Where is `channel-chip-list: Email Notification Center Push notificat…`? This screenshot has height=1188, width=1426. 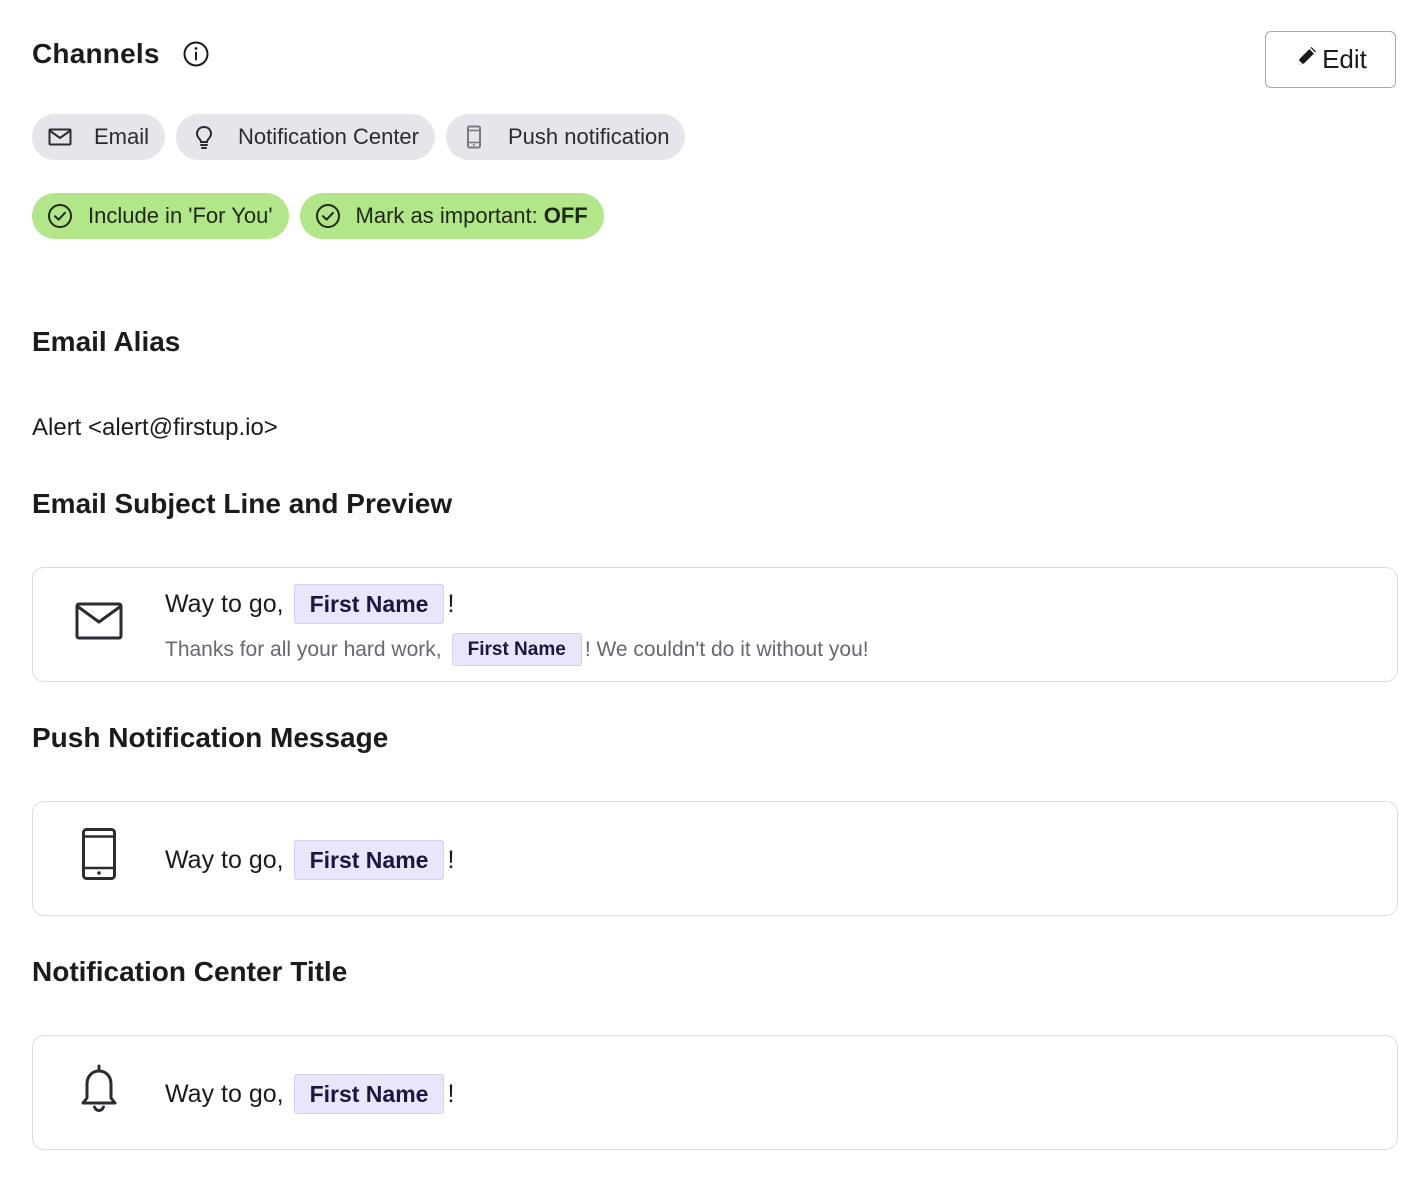
channel-chip-list: Email Notification Center Push notificat… is located at coordinates (359, 137).